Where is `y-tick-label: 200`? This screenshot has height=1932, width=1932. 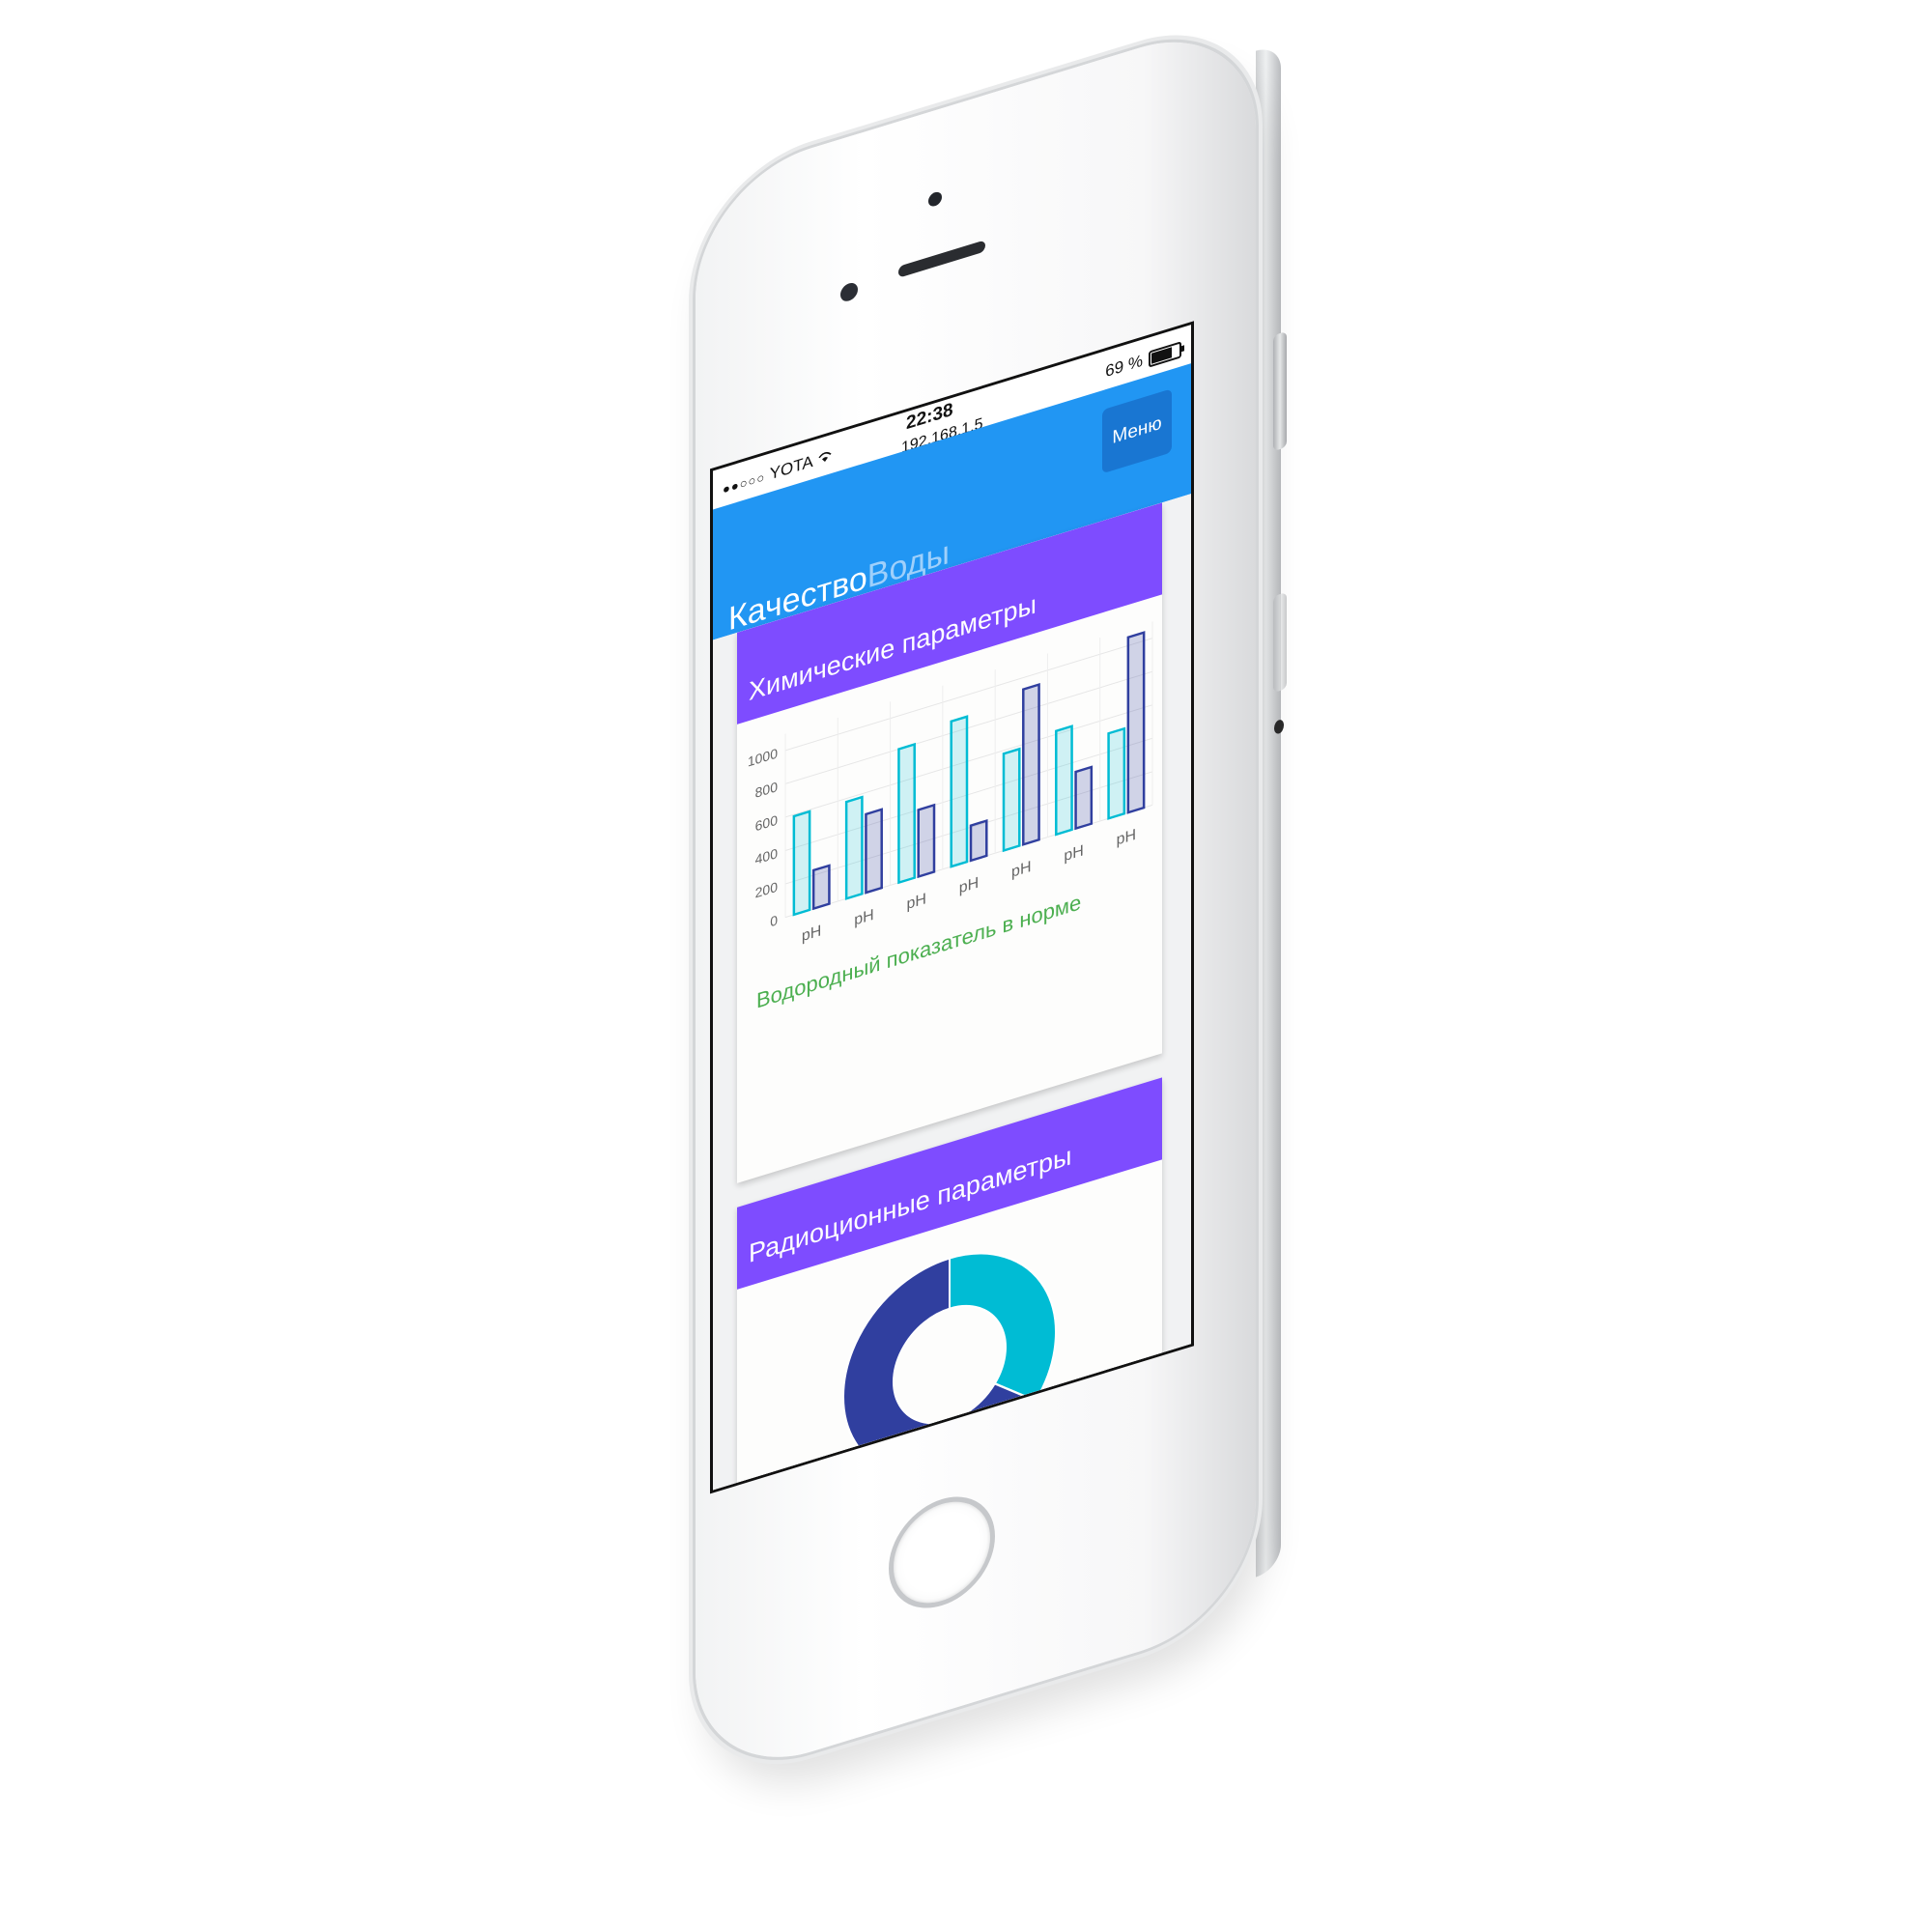 y-tick-label: 200 is located at coordinates (766, 891).